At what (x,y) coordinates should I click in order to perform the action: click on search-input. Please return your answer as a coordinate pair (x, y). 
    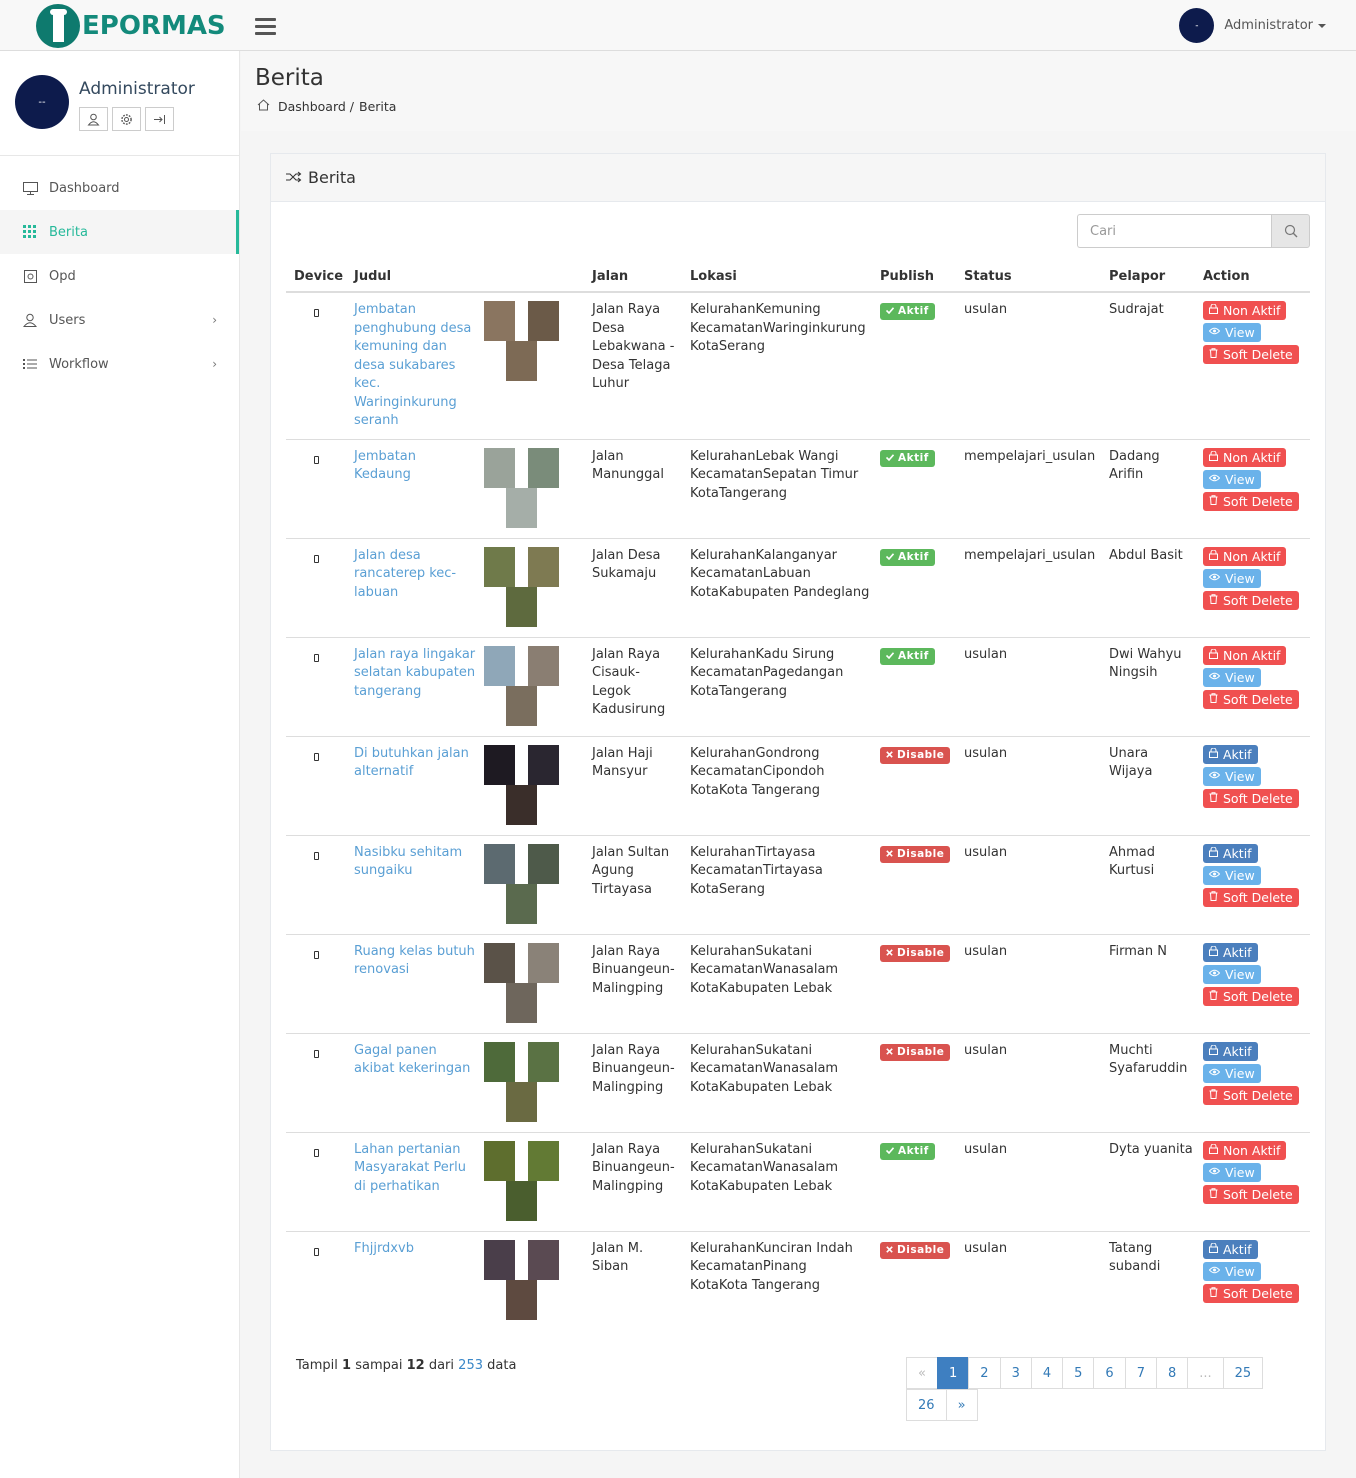
    Looking at the image, I should click on (1174, 231).